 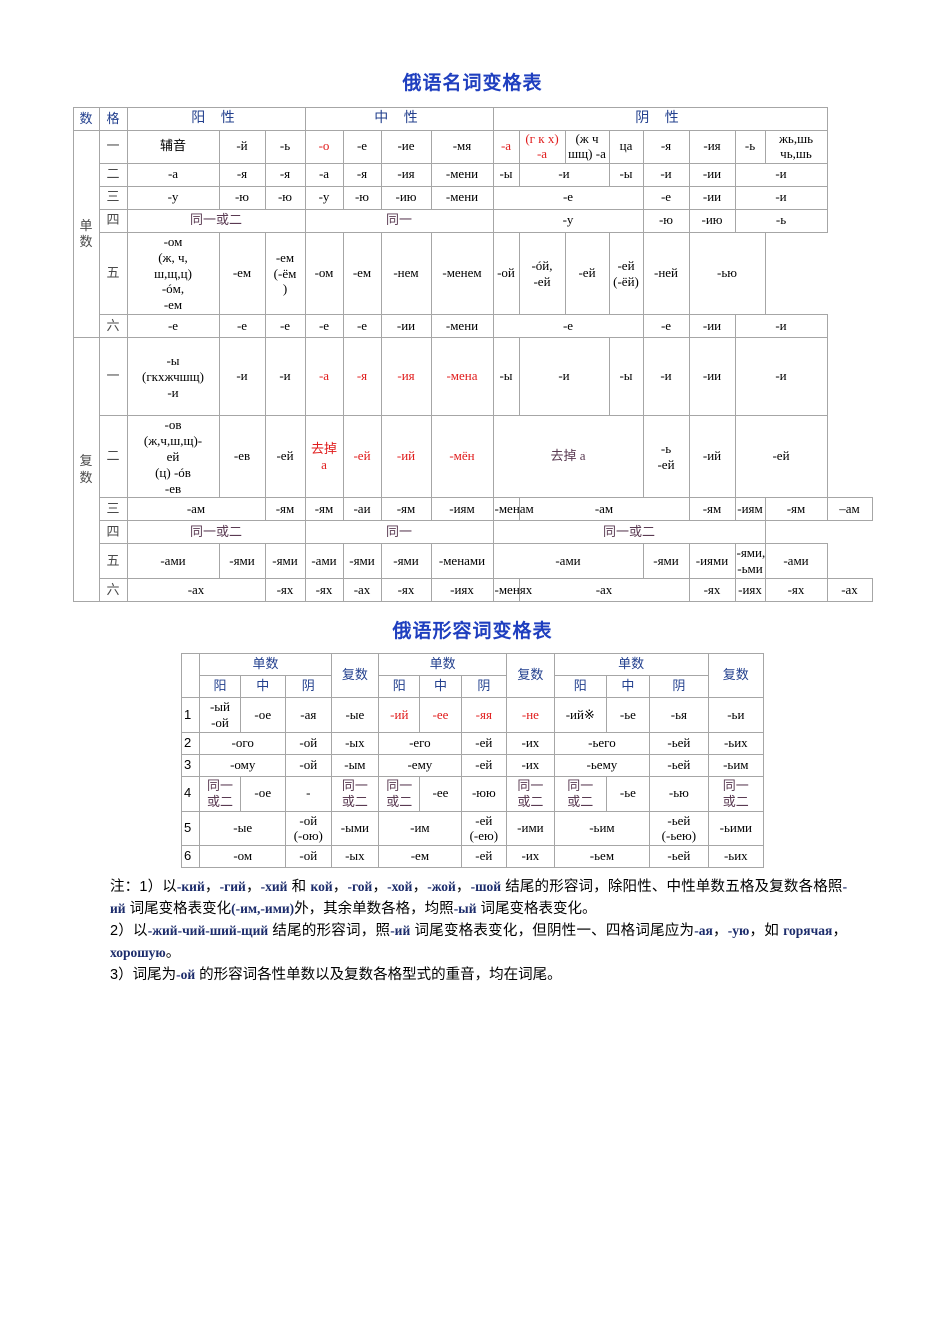 What do you see at coordinates (232, 887) in the screenshot?
I see `note-russian-ending: -гий` at bounding box center [232, 887].